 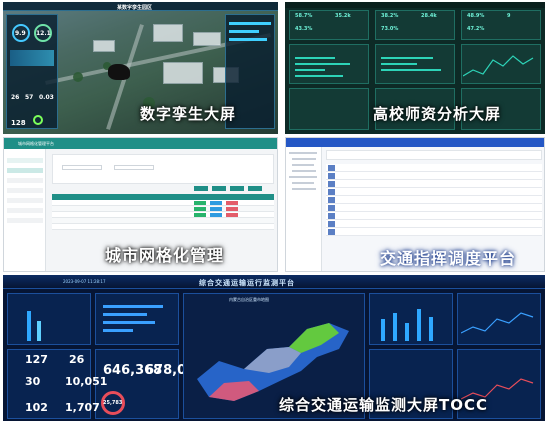 What do you see at coordinates (36, 143) in the screenshot?
I see `app-title: 城市网格化管理平台` at bounding box center [36, 143].